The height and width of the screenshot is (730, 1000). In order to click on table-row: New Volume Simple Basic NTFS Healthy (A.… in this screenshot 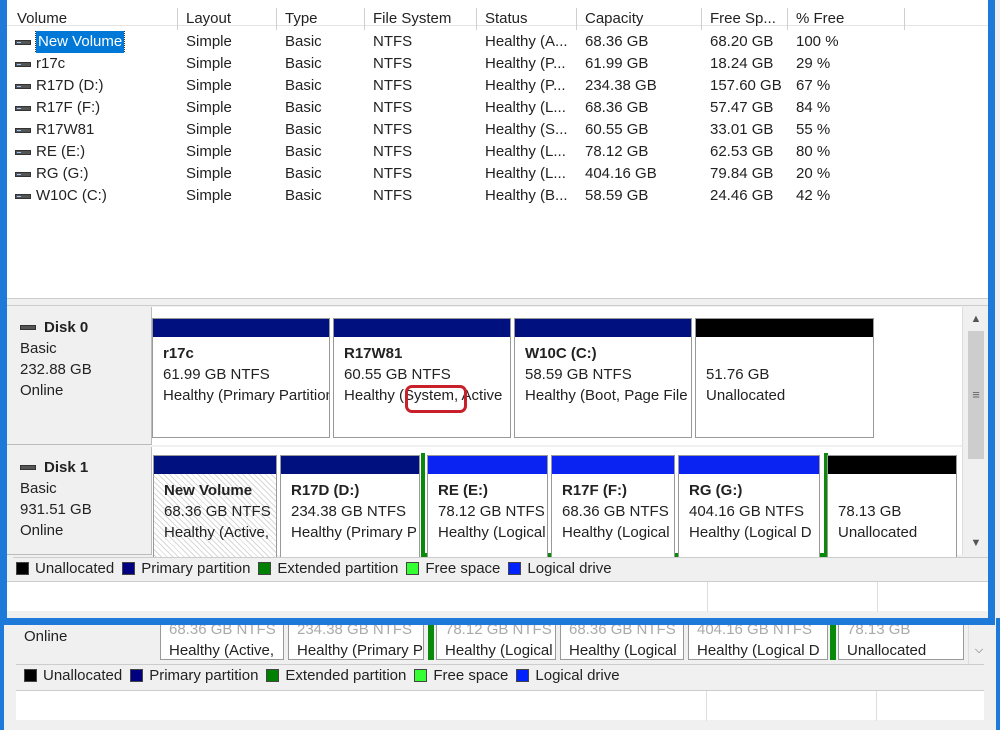, I will do `click(497, 42)`.